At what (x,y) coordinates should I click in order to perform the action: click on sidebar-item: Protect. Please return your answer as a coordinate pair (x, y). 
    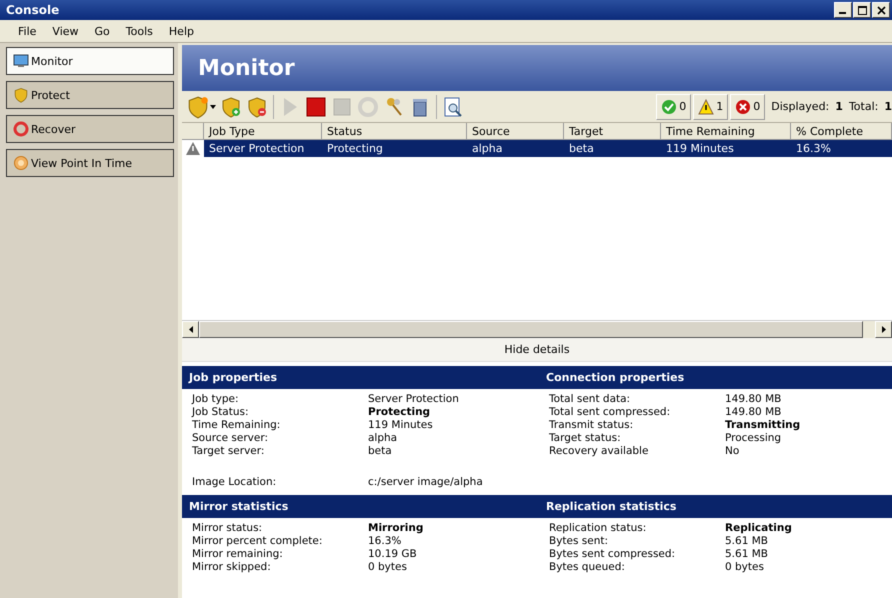
    Looking at the image, I should click on (90, 95).